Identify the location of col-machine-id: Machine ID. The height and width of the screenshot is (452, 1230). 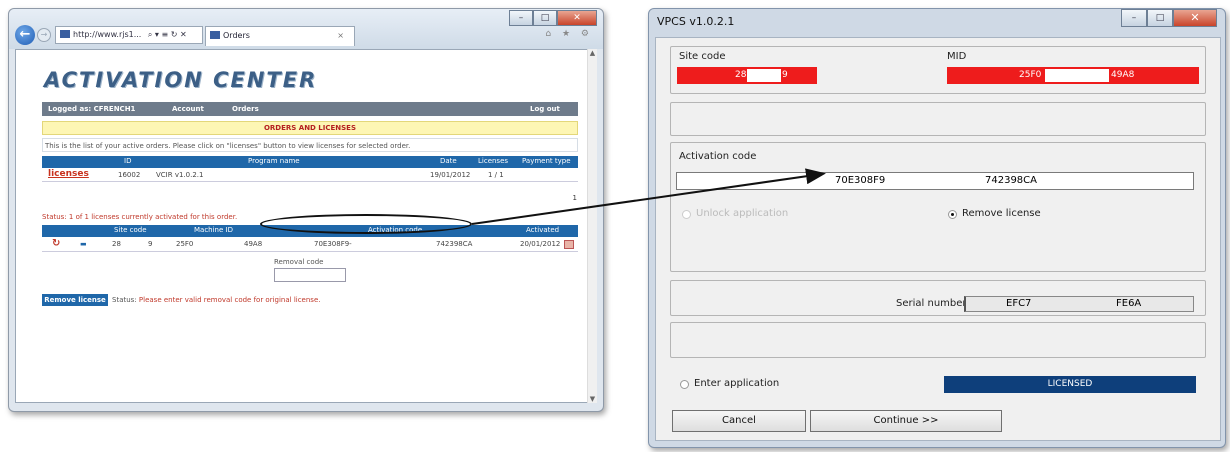
(213, 230).